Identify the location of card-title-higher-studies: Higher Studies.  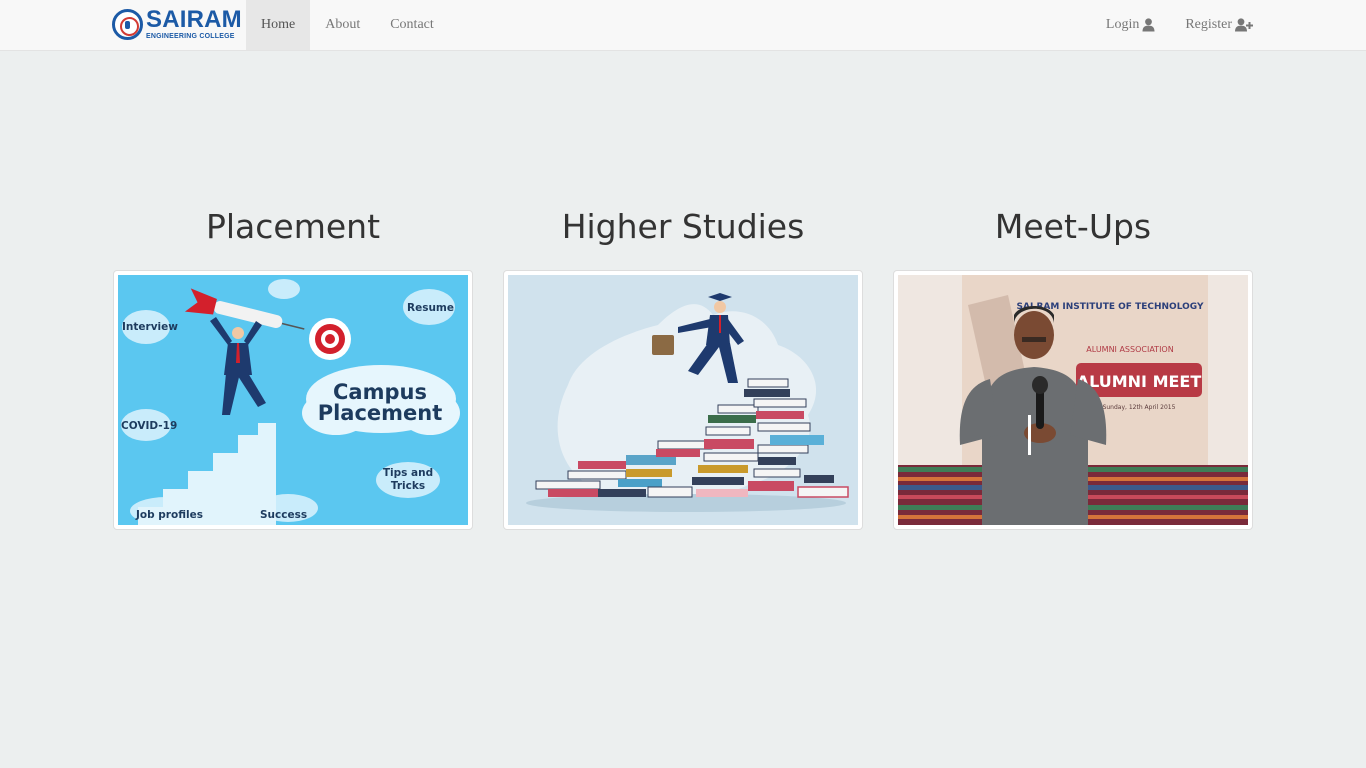
(683, 226).